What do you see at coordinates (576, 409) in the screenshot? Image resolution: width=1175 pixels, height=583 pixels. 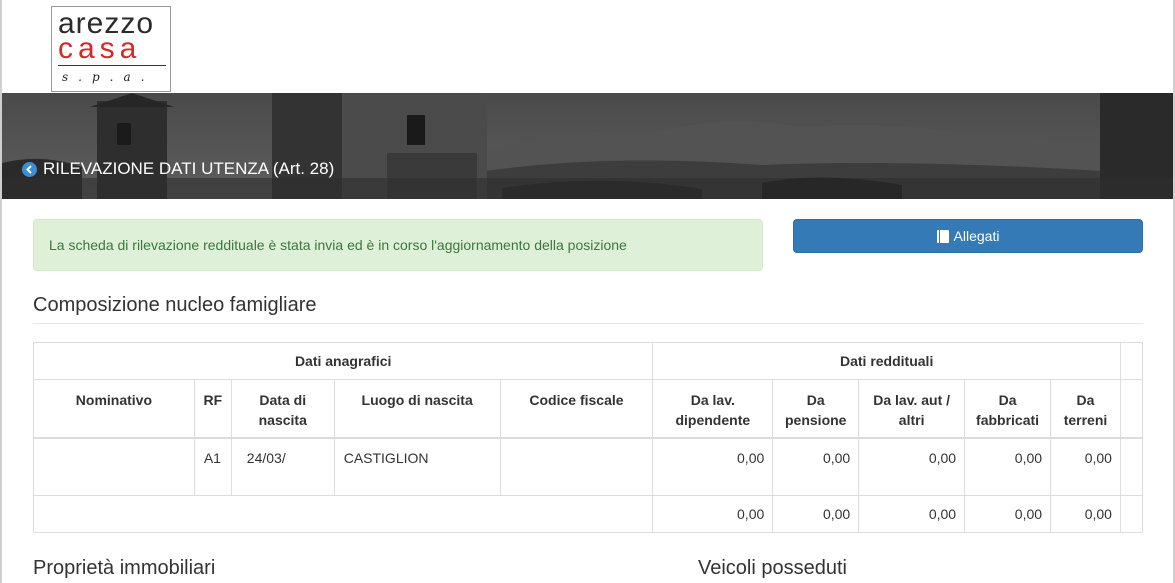 I see `col-codice-fiscale: Codice fiscale` at bounding box center [576, 409].